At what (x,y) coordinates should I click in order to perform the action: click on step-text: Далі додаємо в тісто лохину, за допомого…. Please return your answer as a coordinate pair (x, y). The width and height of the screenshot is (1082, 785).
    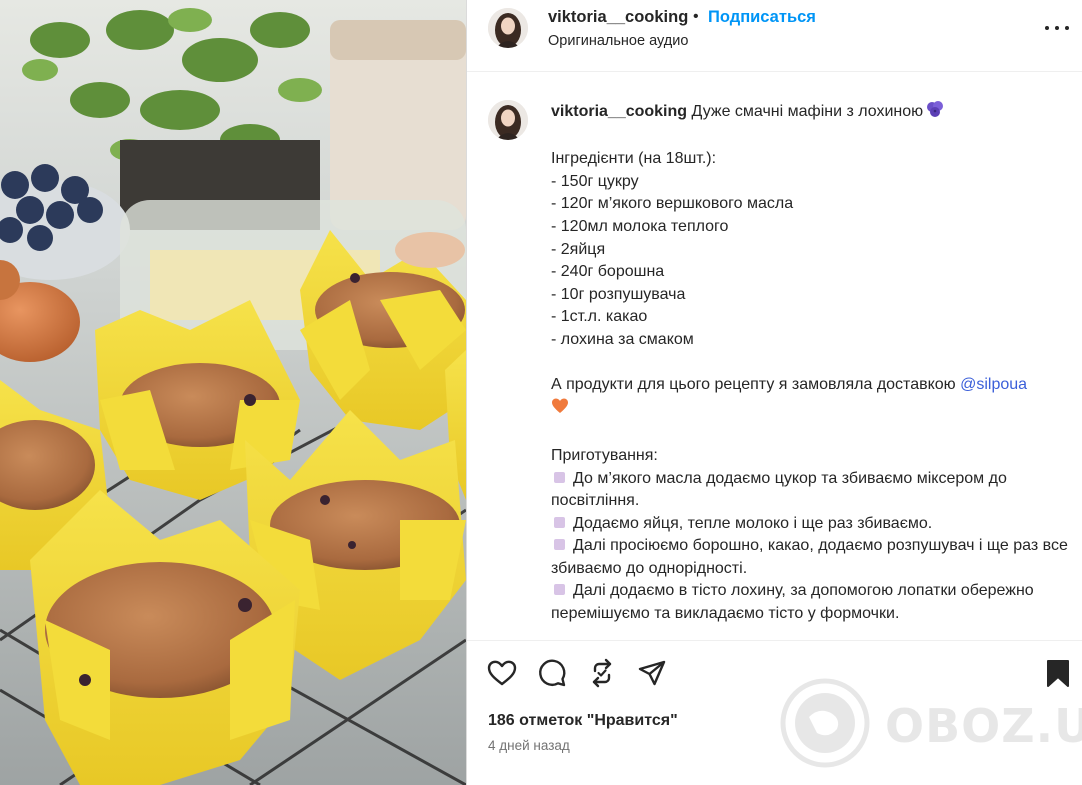
    Looking at the image, I should click on (792, 602).